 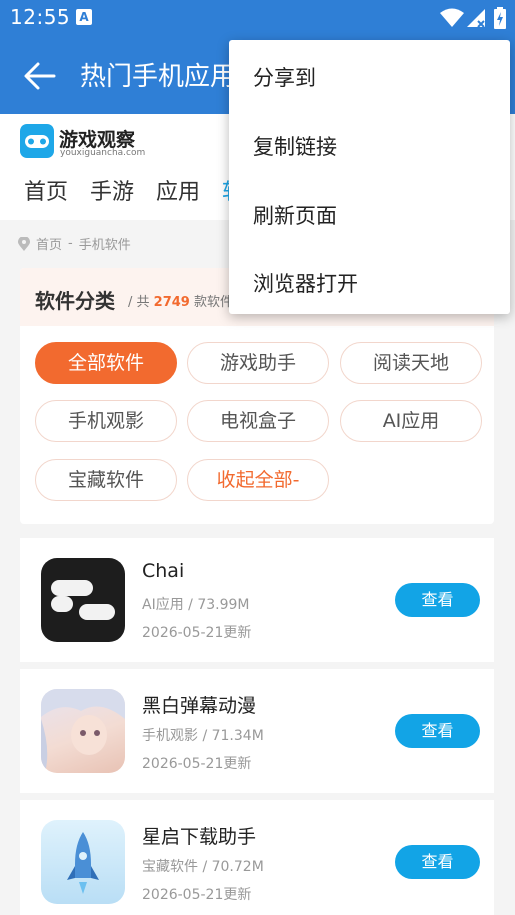 What do you see at coordinates (257, 18) in the screenshot?
I see `status-bar: 12:55 A` at bounding box center [257, 18].